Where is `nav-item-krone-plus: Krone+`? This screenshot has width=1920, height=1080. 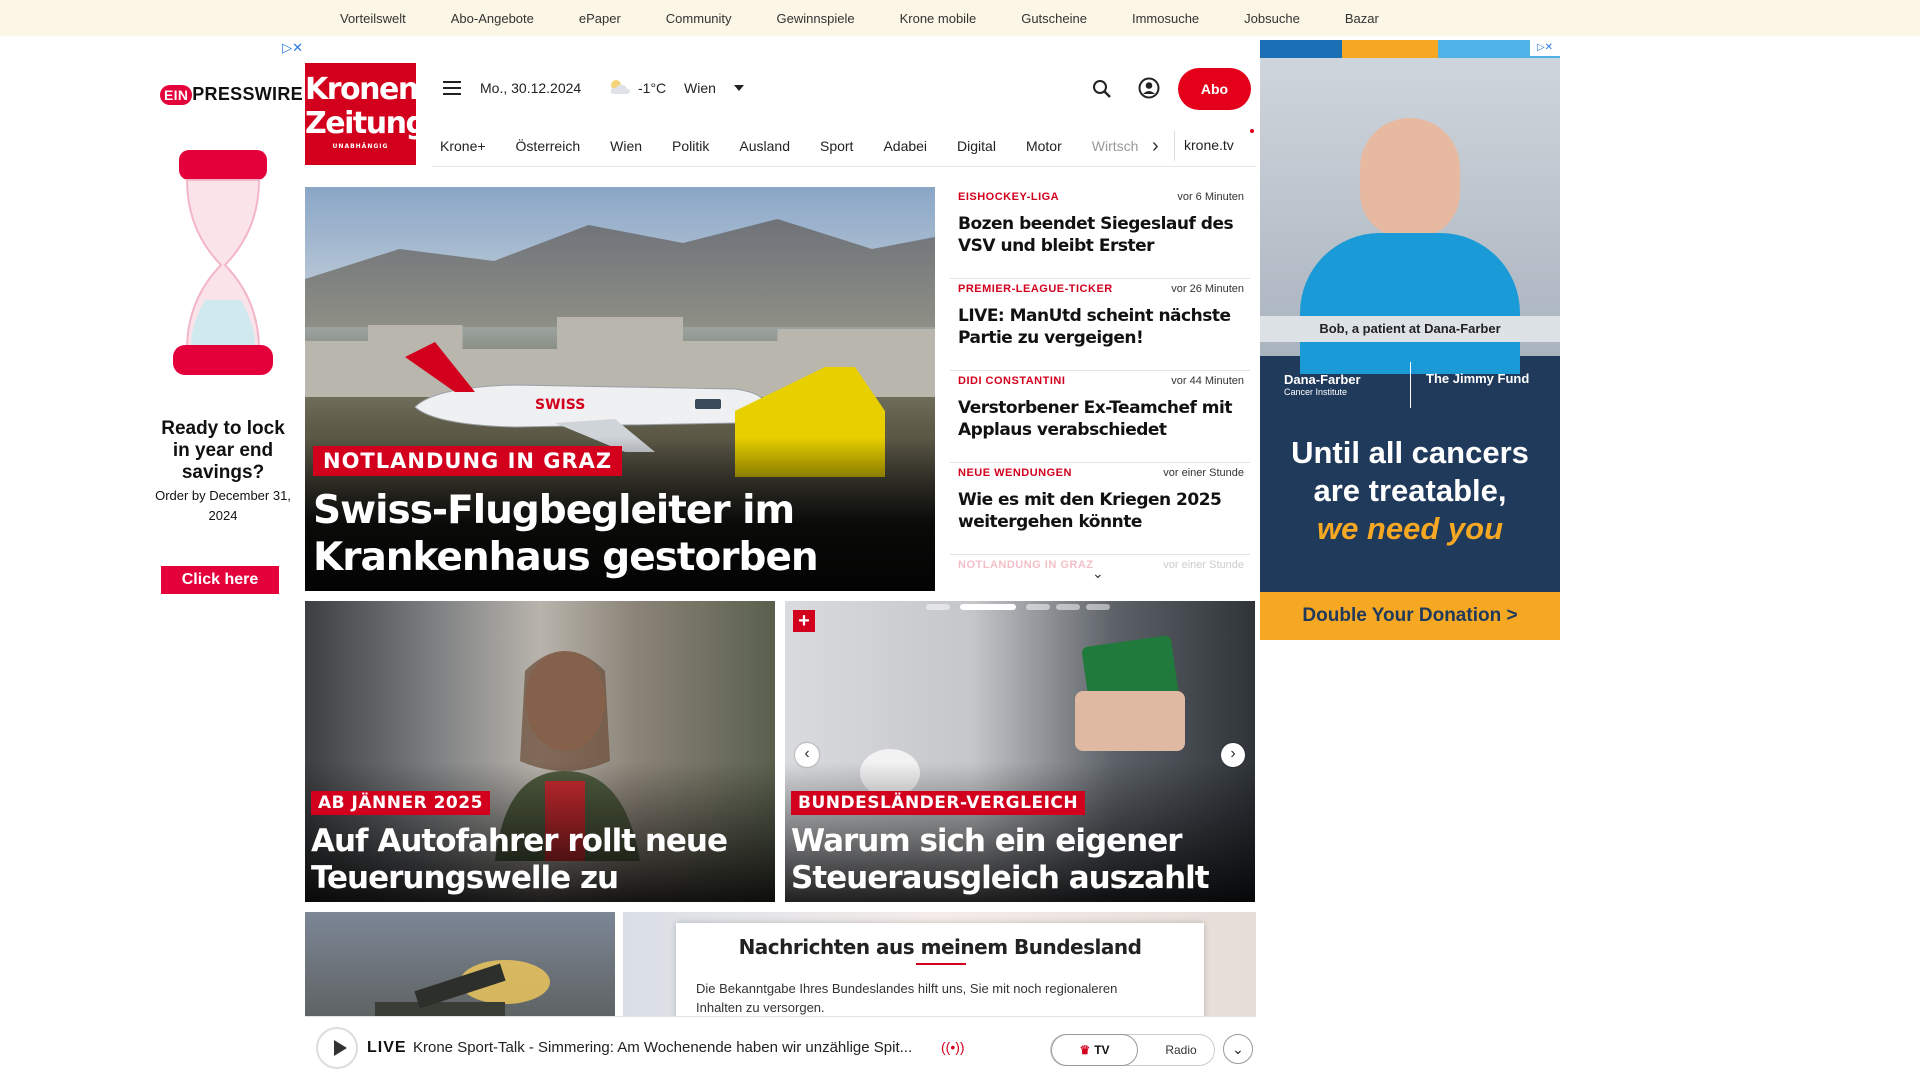
nav-item-krone-plus: Krone+ is located at coordinates (463, 146).